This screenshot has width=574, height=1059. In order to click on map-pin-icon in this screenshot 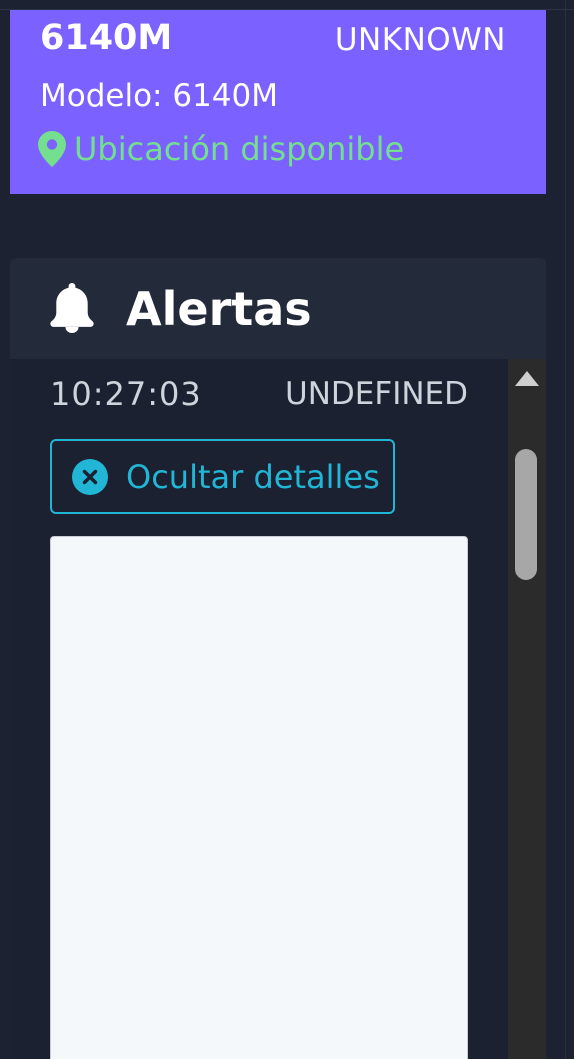, I will do `click(52, 149)`.